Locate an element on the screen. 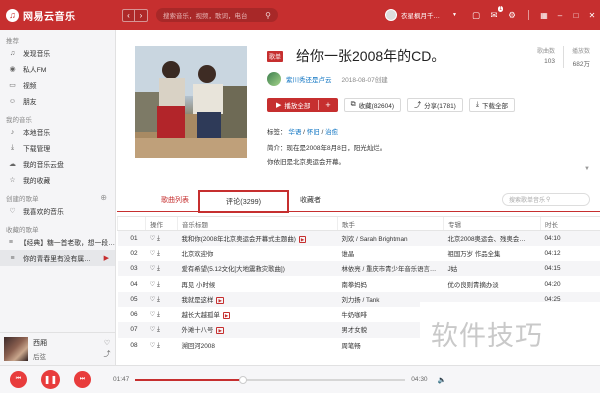  track-album: J姑 is located at coordinates (492, 269).